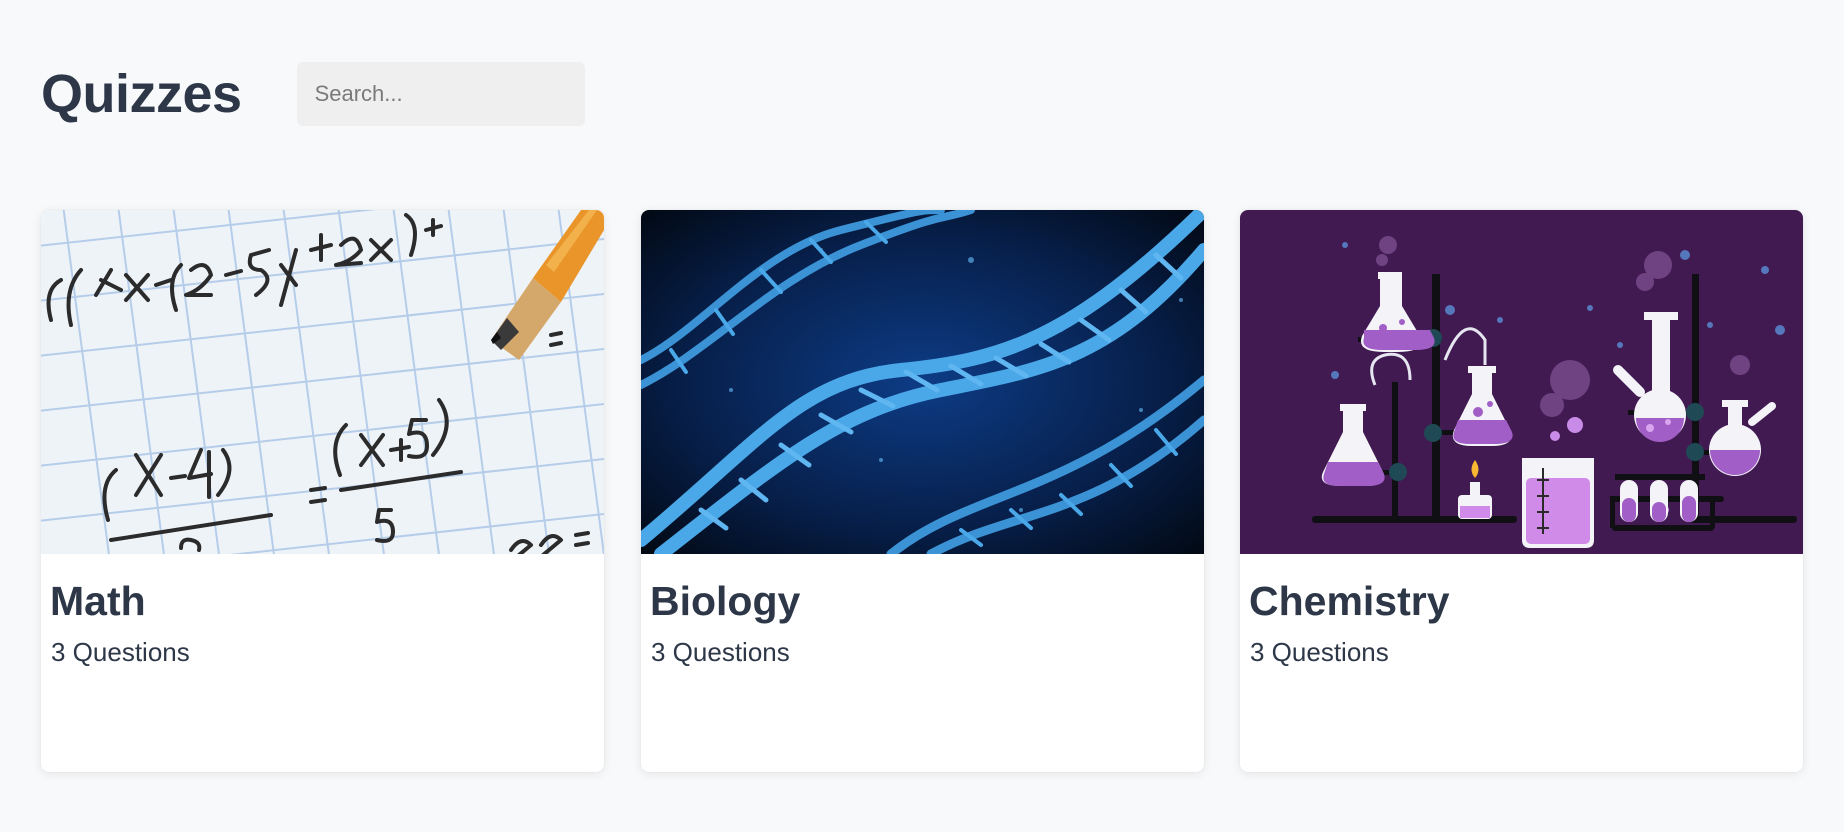  Describe the element at coordinates (1521, 382) in the screenshot. I see `chemistry-lab-image` at that location.